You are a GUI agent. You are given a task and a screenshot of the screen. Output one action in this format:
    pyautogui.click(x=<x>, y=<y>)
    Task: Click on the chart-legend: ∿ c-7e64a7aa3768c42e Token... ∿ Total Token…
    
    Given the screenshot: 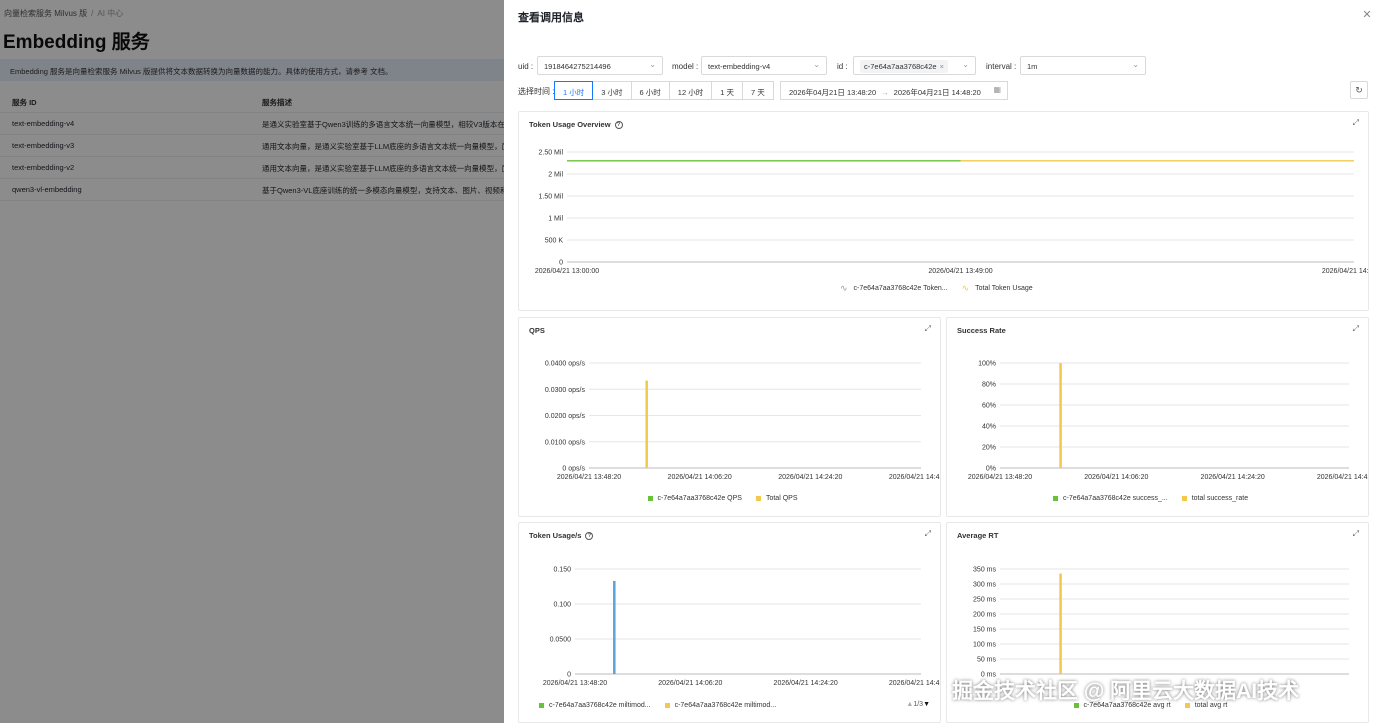 What is the action you would take?
    pyautogui.click(x=943, y=288)
    